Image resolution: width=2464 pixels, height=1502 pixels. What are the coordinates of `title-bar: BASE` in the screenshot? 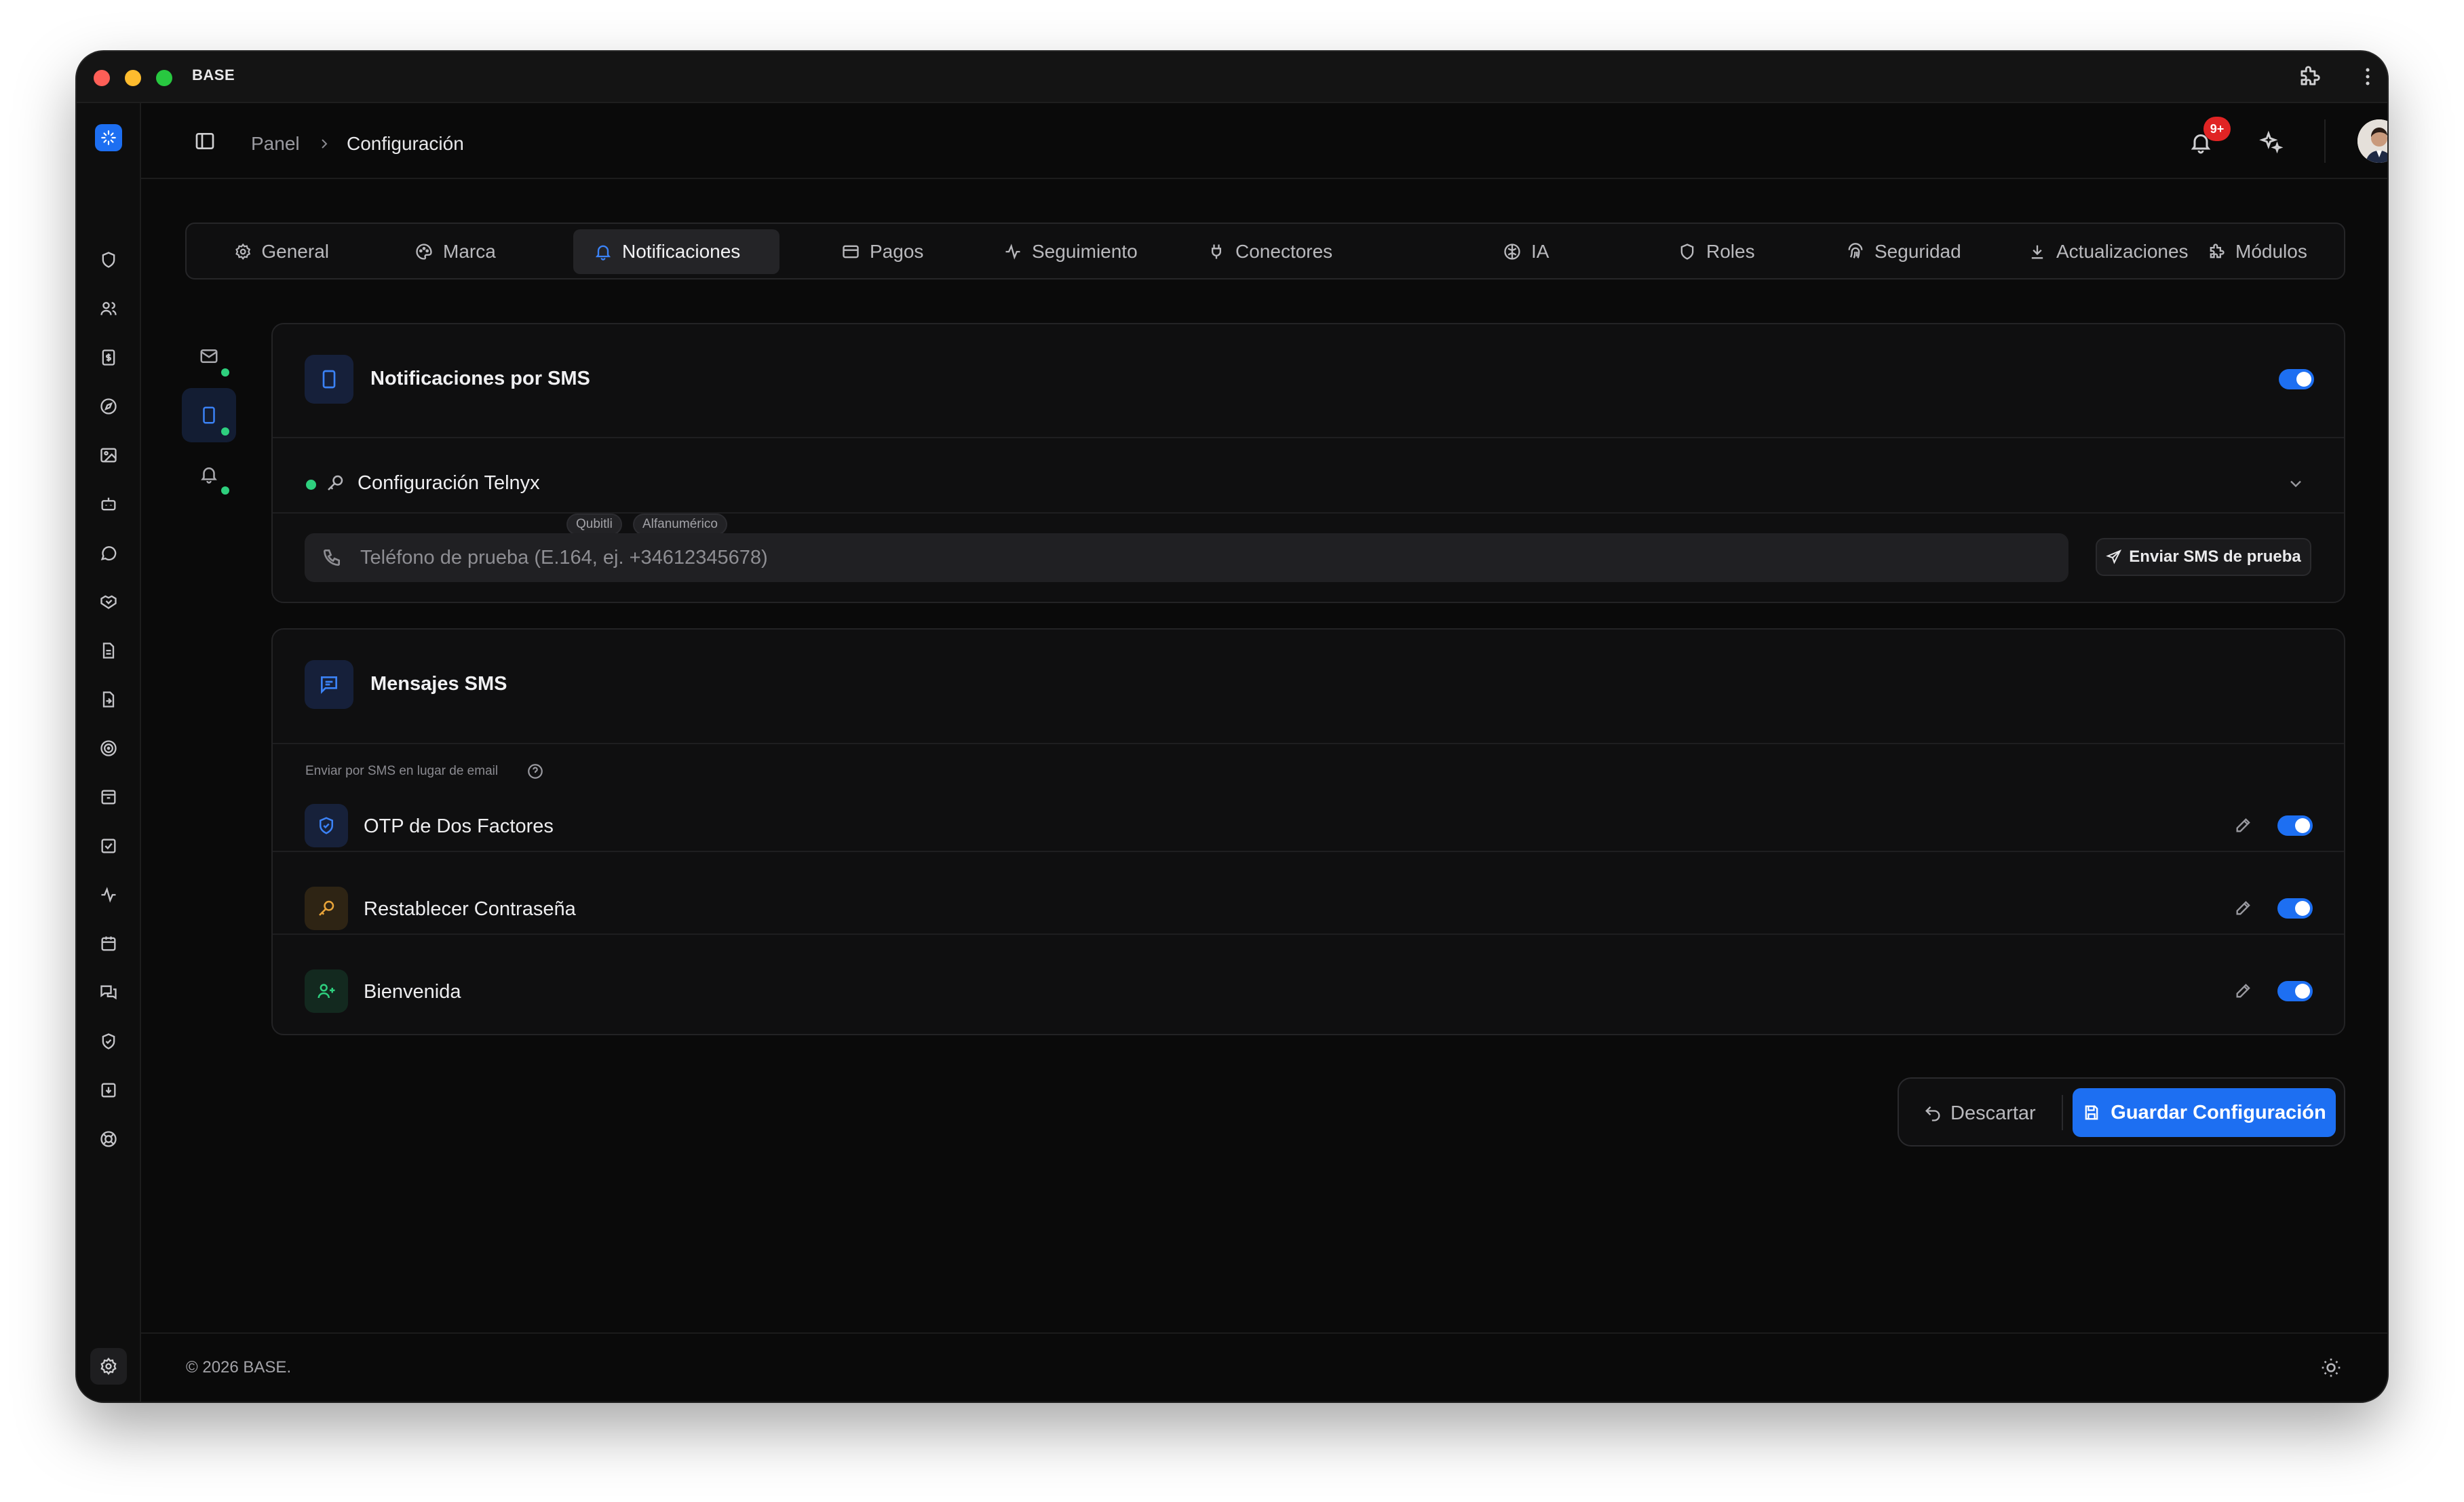 It's located at (1232, 77).